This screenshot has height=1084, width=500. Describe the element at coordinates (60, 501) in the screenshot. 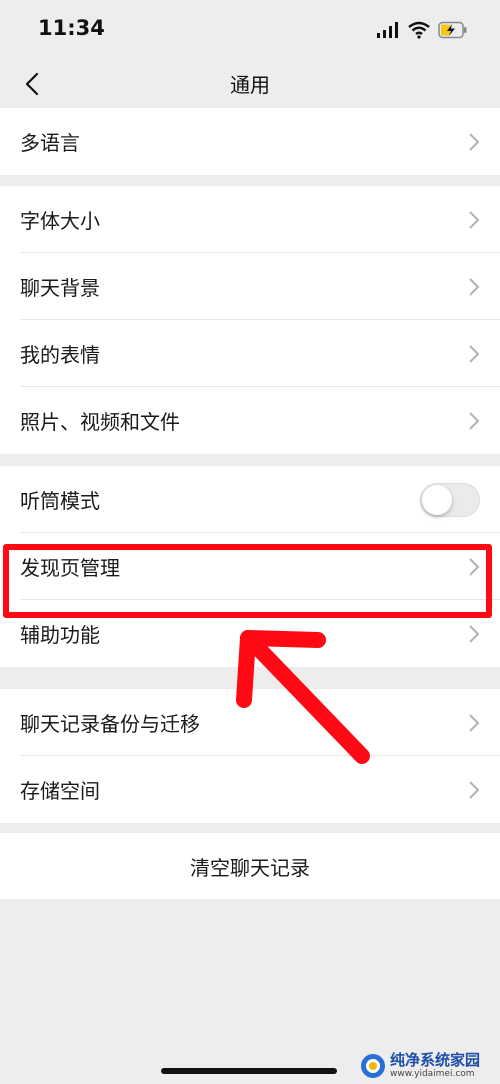

I see `row-label: 听筒模式` at that location.